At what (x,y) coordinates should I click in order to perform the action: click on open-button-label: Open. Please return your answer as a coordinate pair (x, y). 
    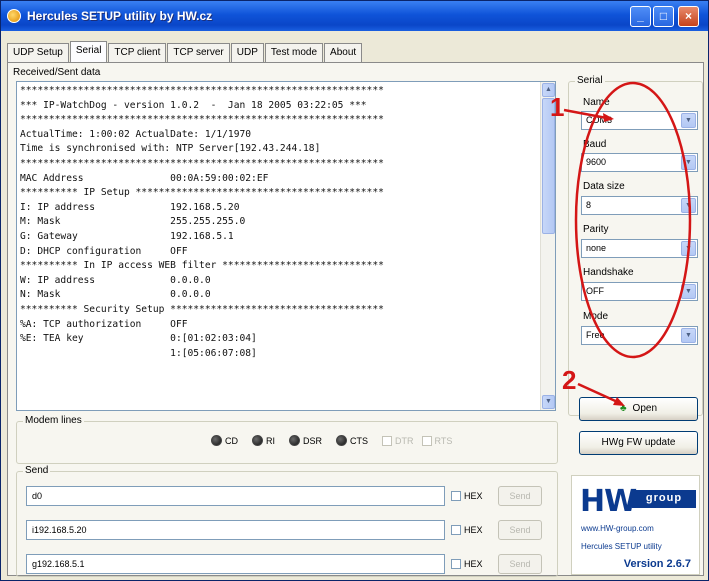
    Looking at the image, I should click on (645, 408).